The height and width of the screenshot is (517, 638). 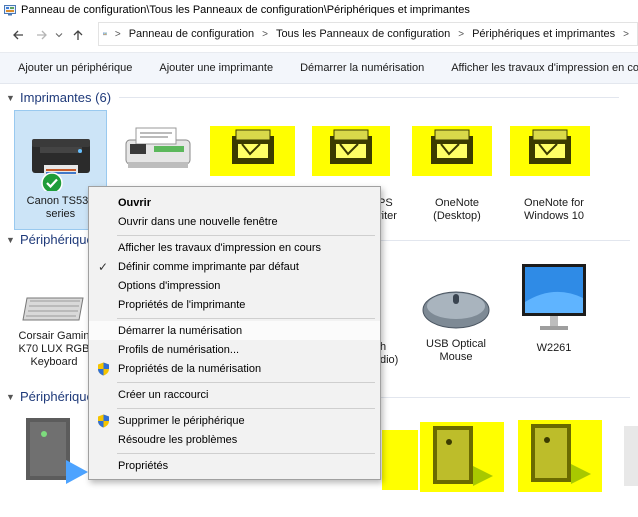 What do you see at coordinates (631, 456) in the screenshot?
I see `device-partial-right` at bounding box center [631, 456].